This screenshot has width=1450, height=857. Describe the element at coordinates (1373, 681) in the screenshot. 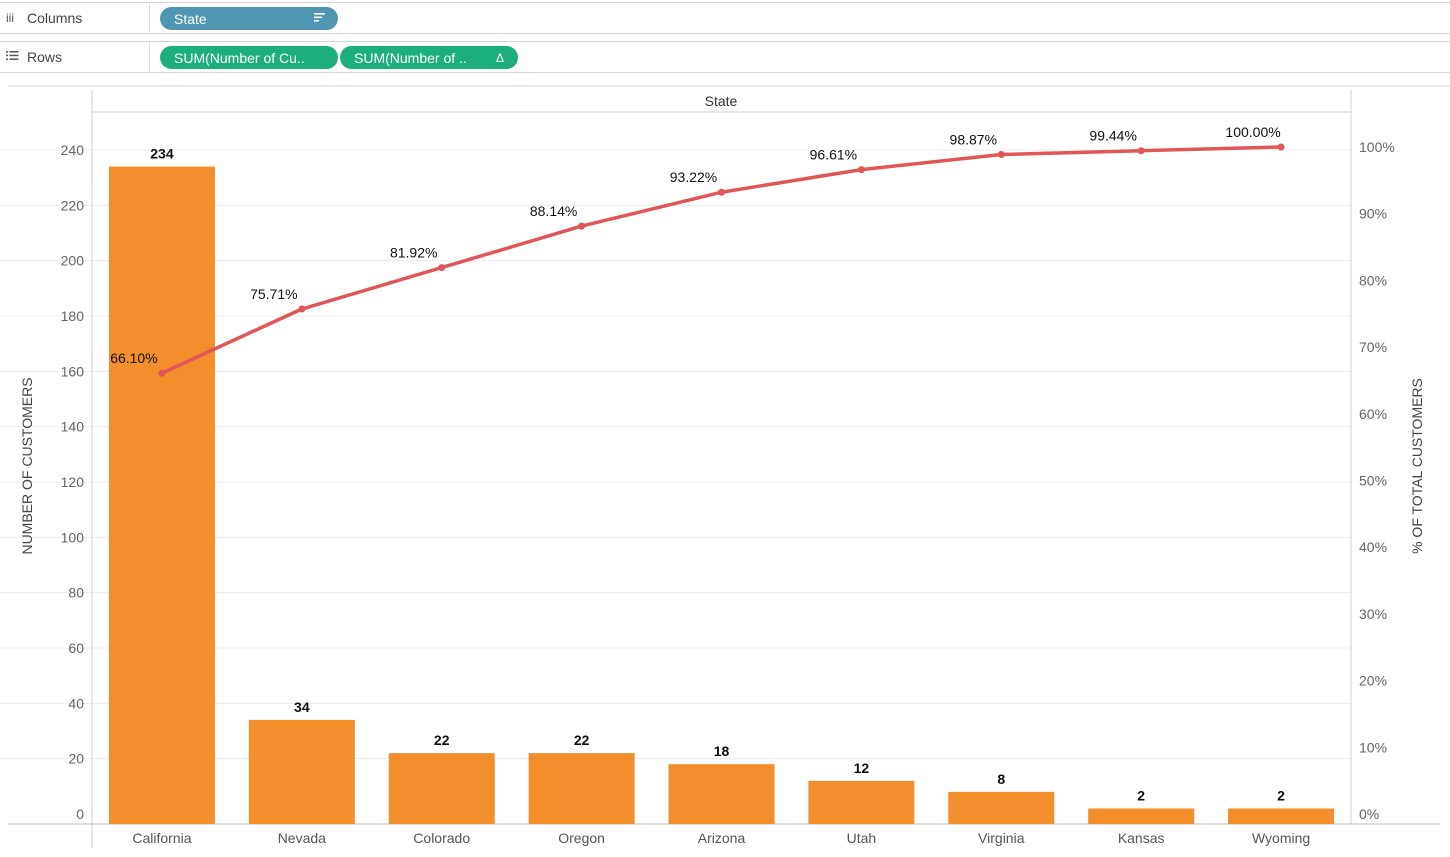

I see `right-tick-label: 20%` at that location.